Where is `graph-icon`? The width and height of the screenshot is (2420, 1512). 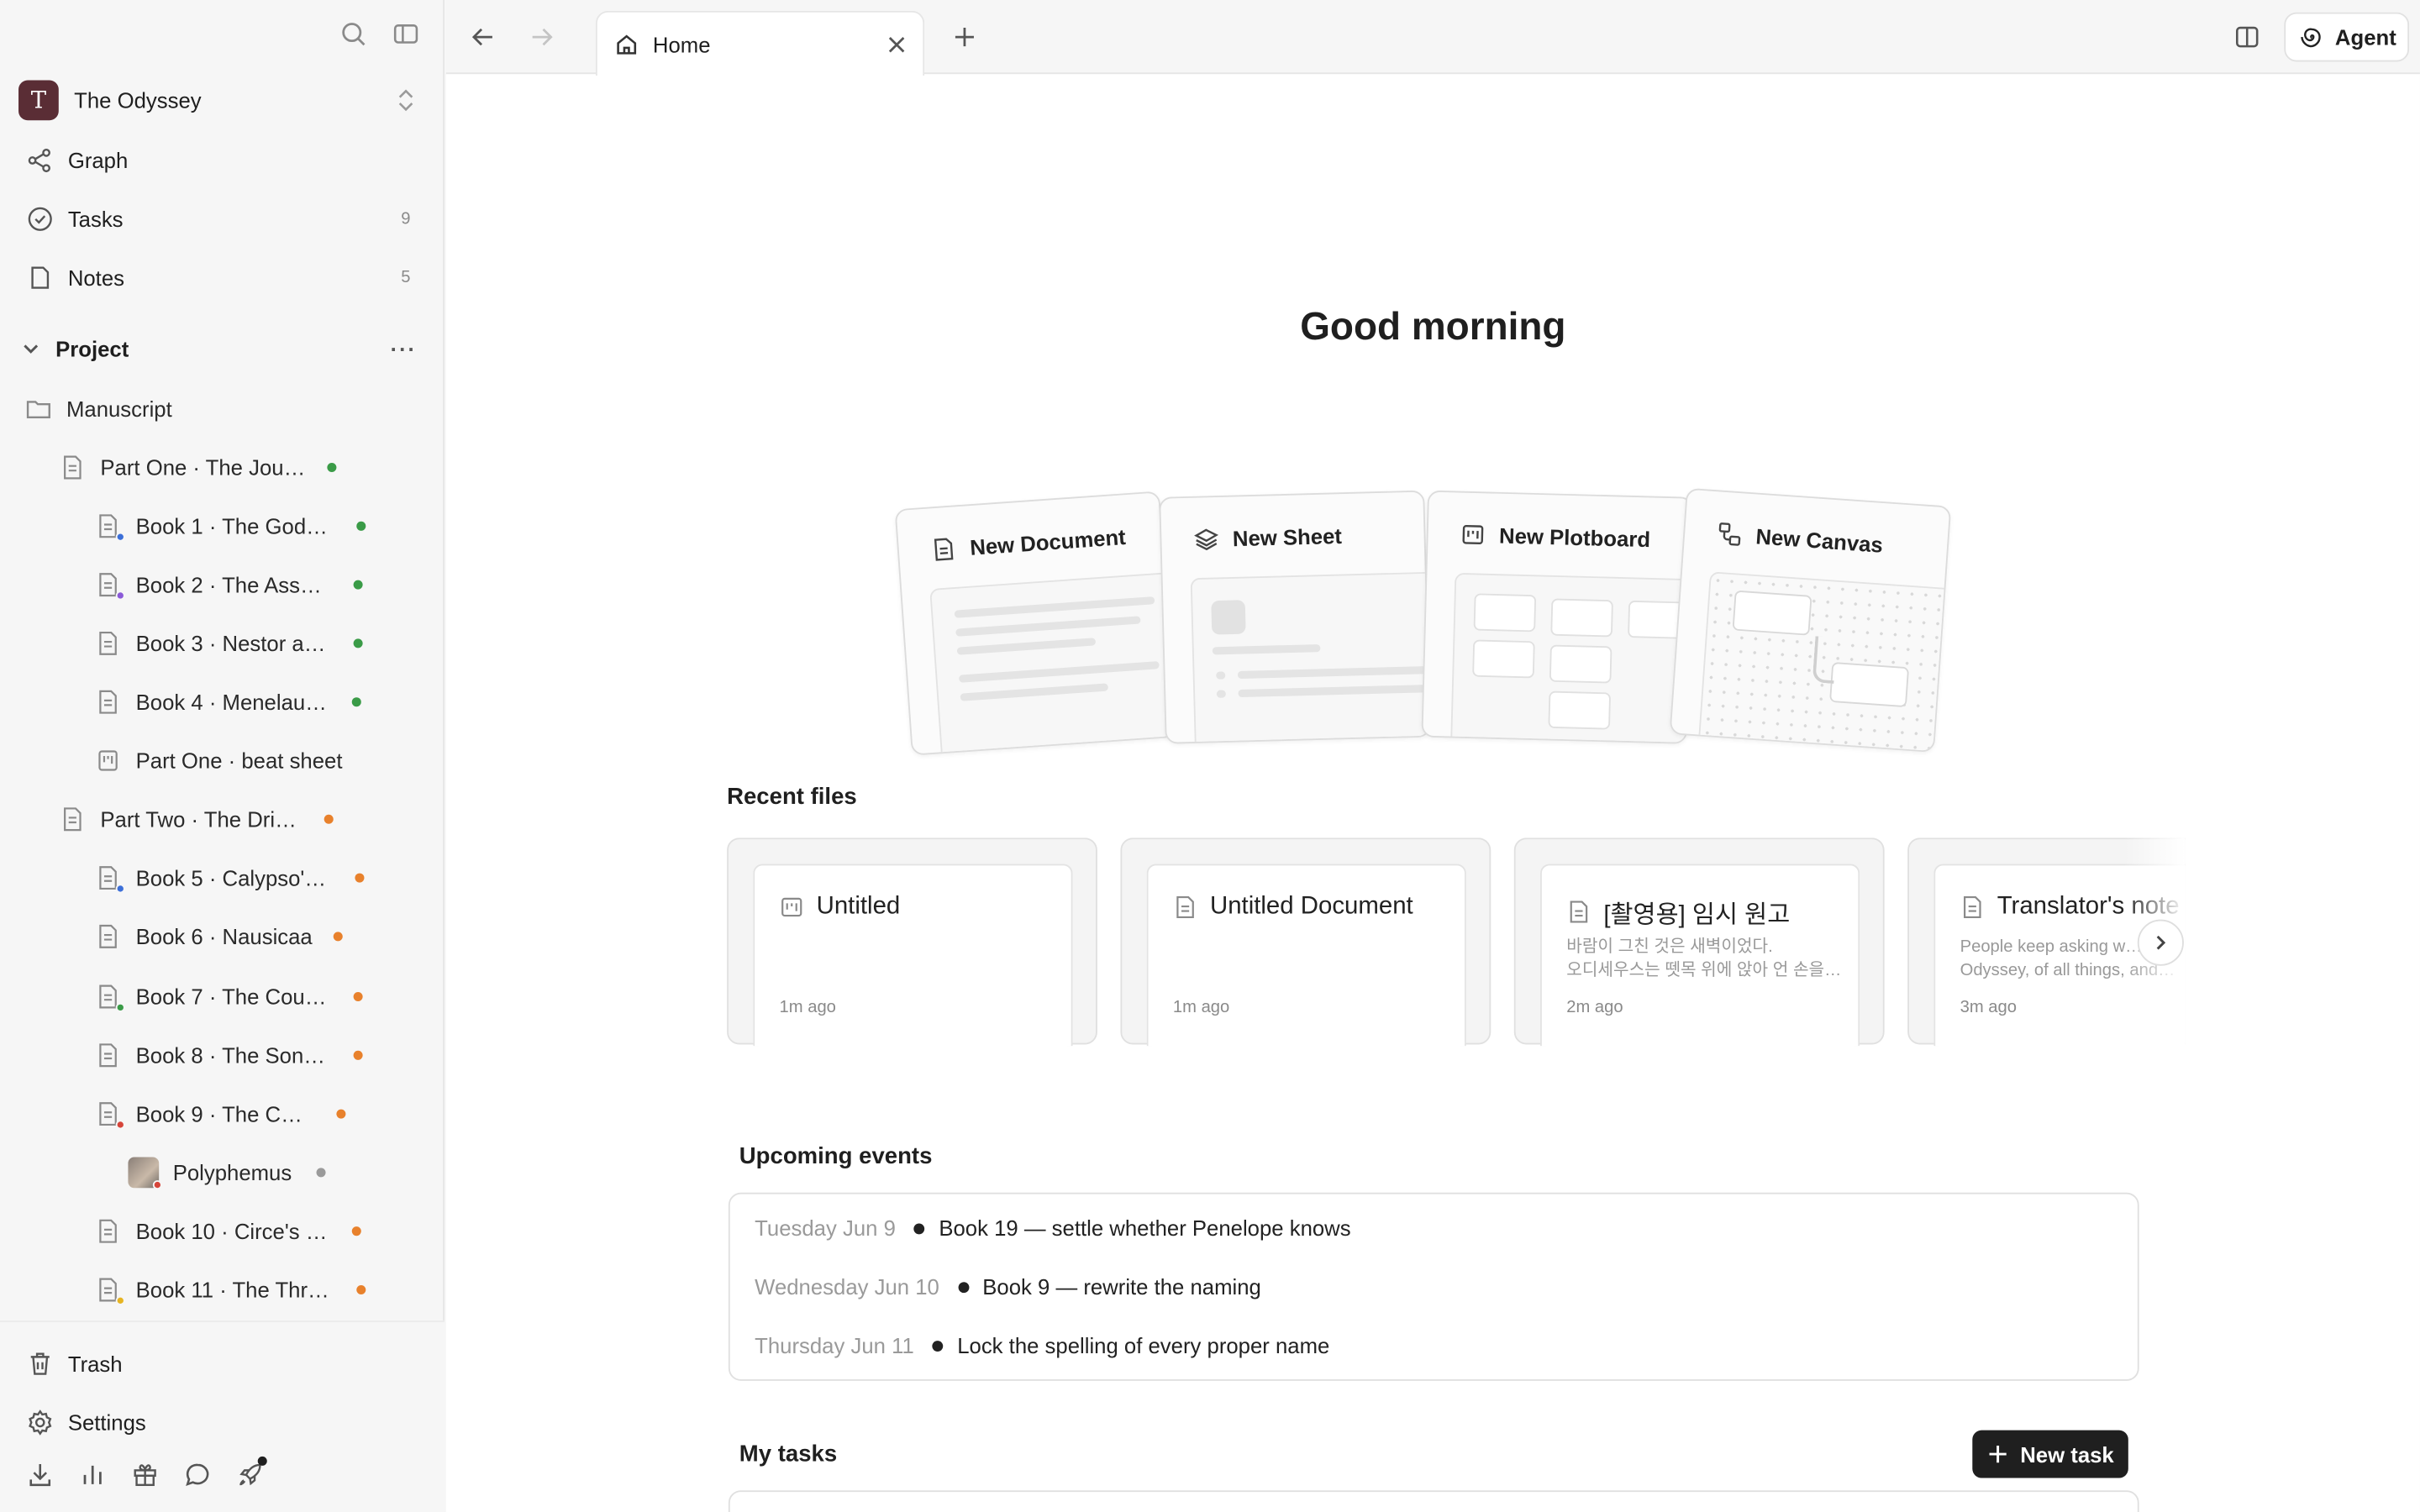 graph-icon is located at coordinates (39, 160).